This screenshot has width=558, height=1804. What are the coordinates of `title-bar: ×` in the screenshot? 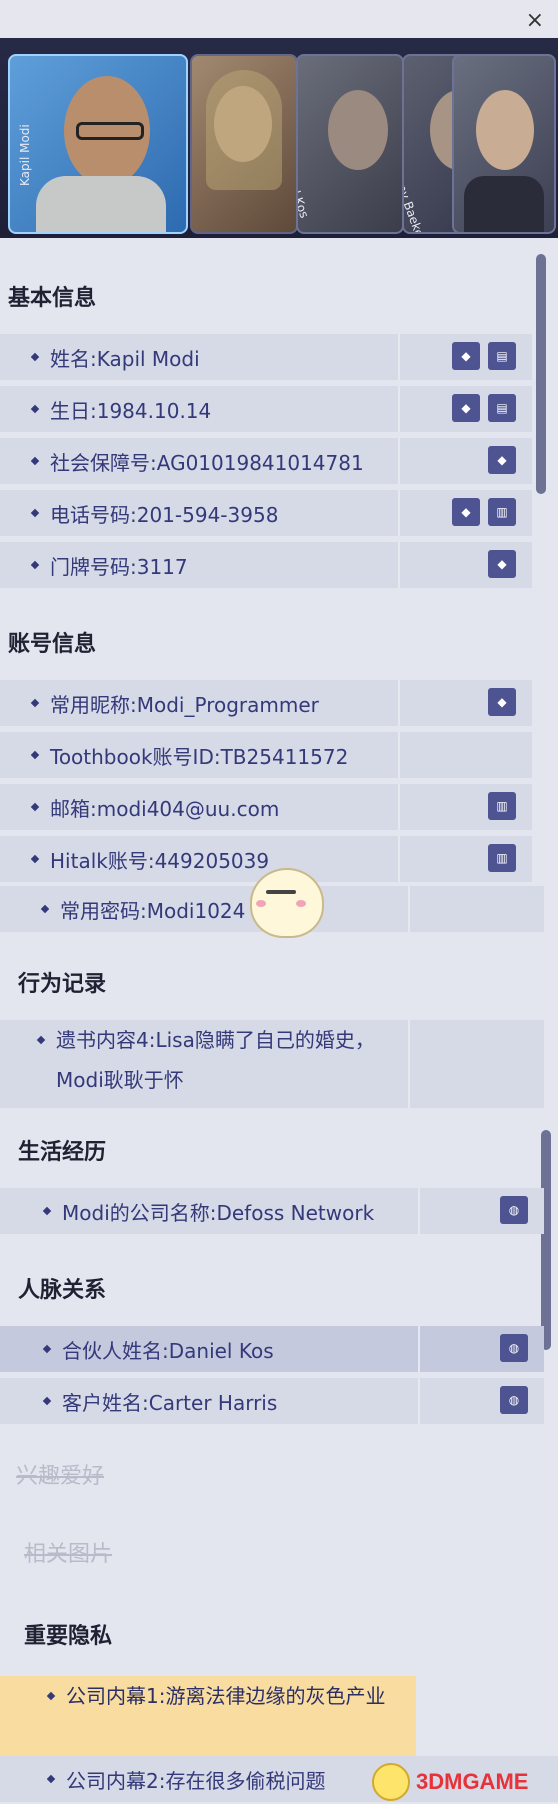 It's located at (279, 19).